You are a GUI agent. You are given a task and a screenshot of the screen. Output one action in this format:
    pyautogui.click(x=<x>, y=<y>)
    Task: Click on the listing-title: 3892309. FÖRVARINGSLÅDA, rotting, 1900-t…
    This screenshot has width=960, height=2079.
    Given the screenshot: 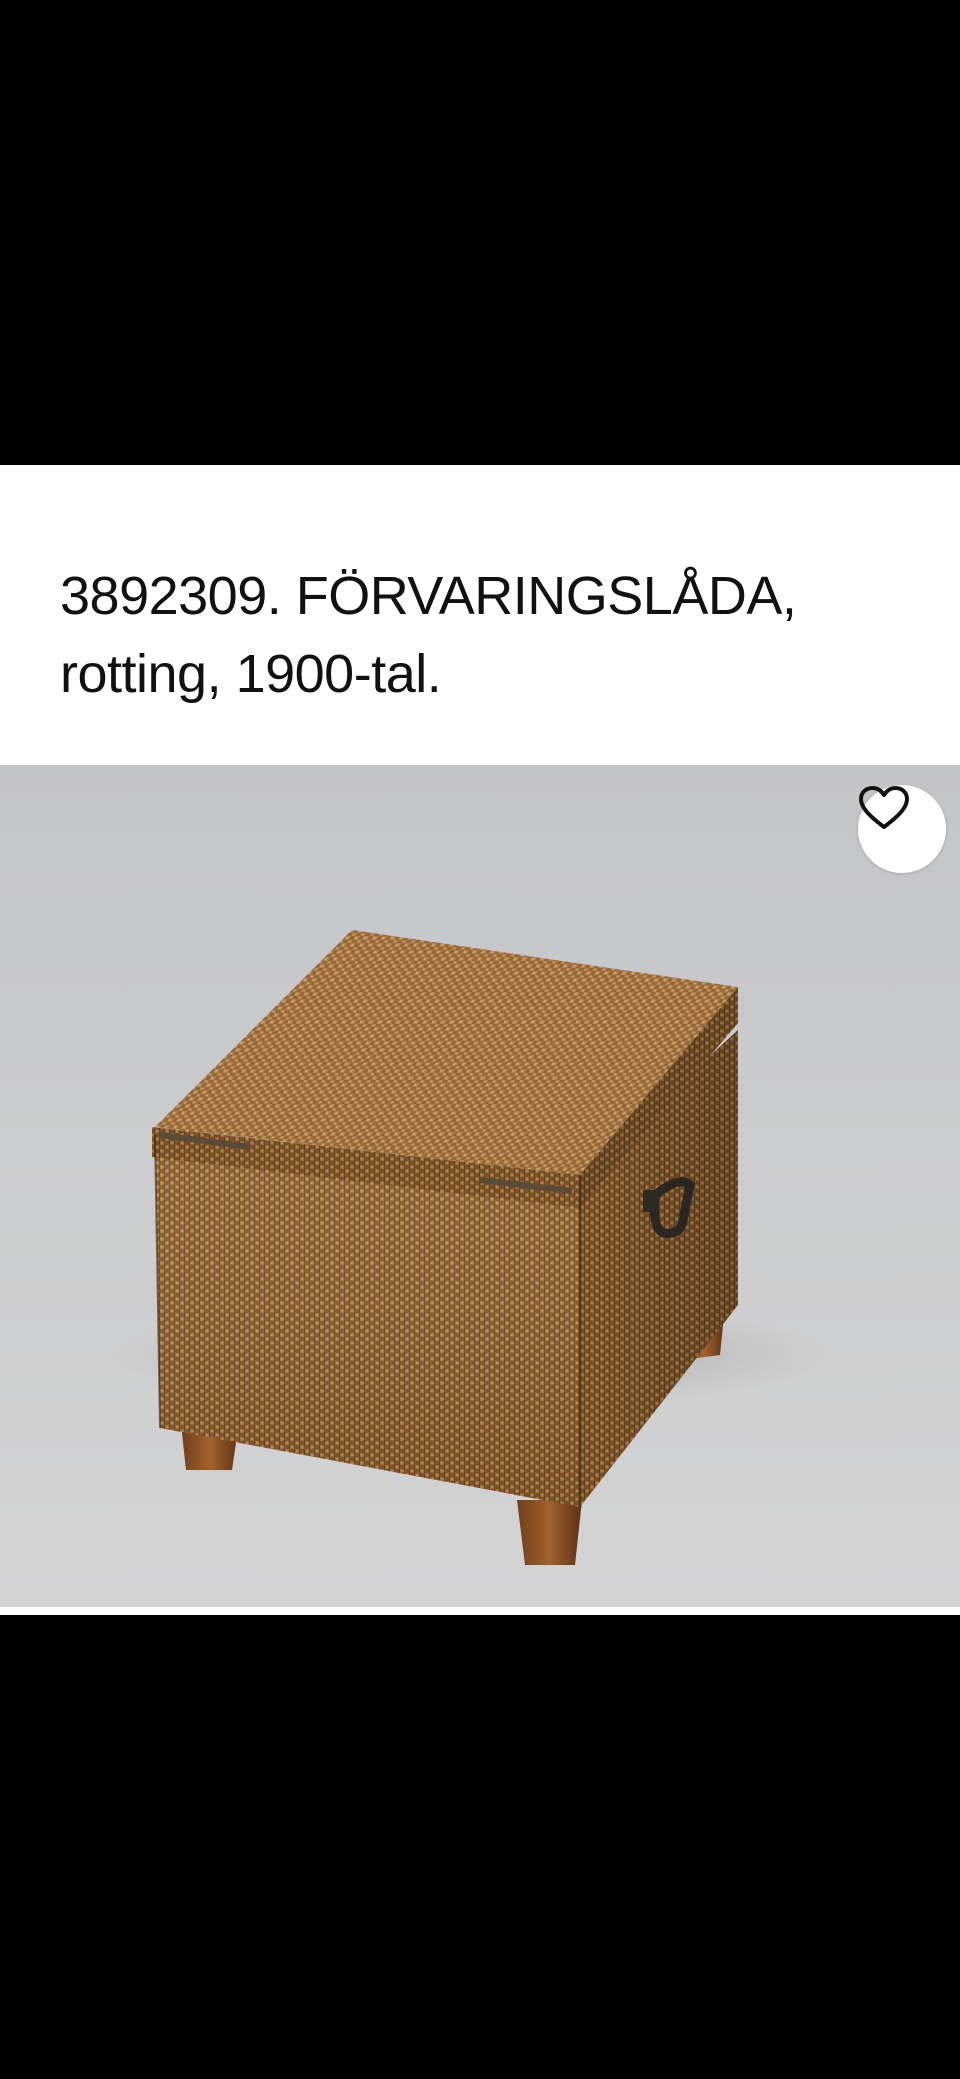 What is the action you would take?
    pyautogui.click(x=490, y=635)
    